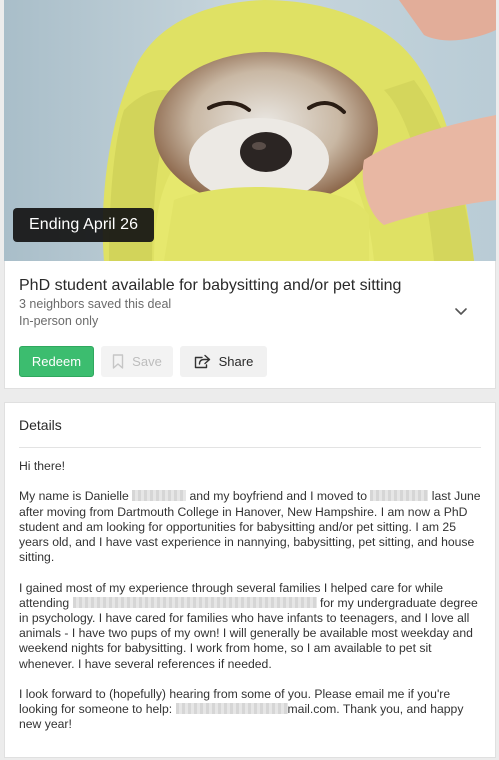  Describe the element at coordinates (40, 425) in the screenshot. I see `details-heading: Details` at that location.